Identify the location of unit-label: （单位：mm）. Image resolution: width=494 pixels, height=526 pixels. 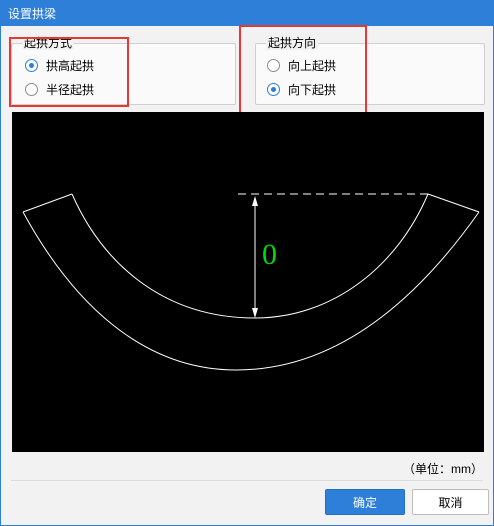
(443, 469).